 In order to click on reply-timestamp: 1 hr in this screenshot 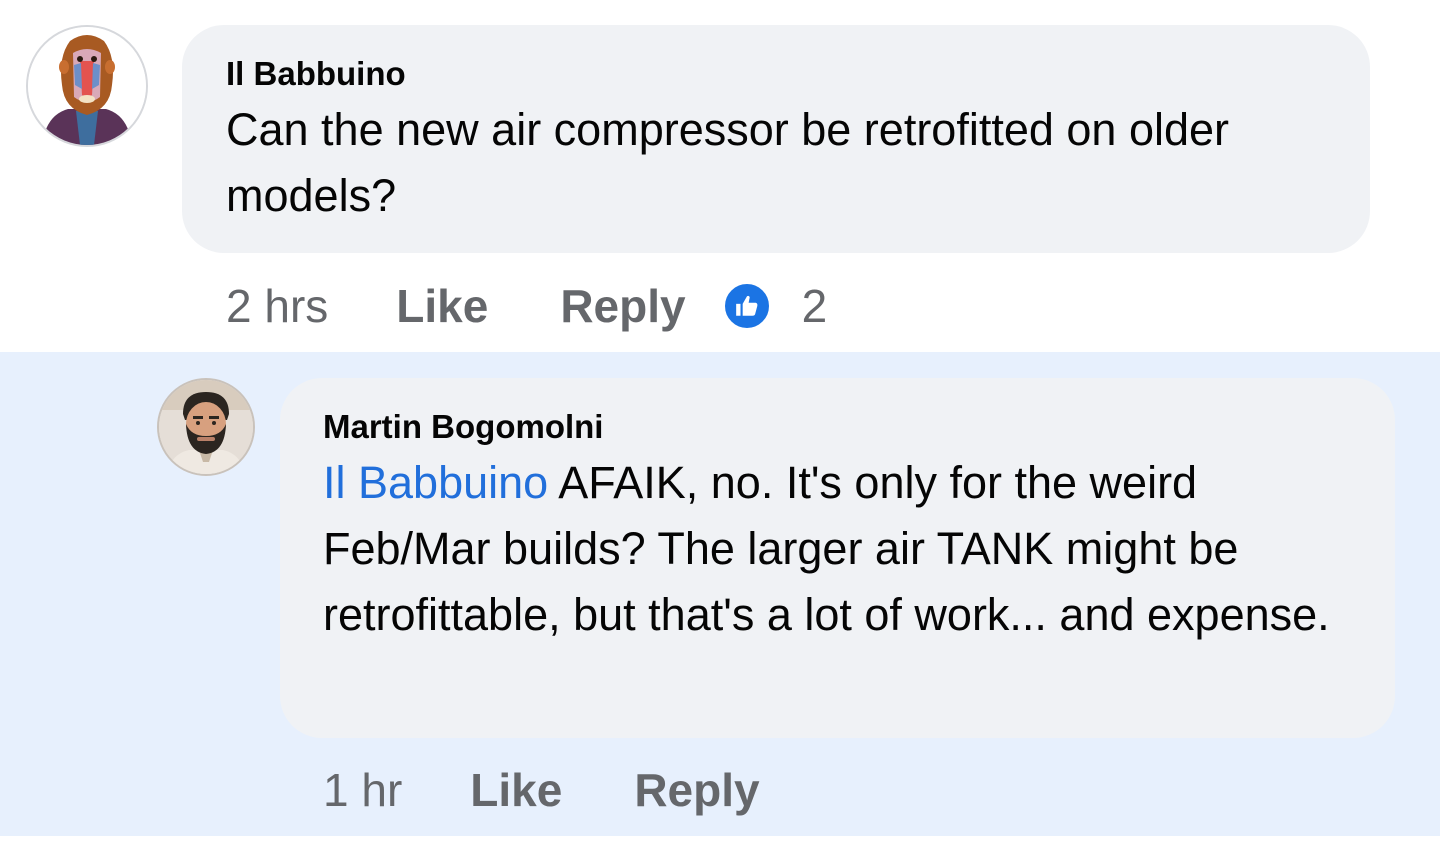, I will do `click(362, 790)`.